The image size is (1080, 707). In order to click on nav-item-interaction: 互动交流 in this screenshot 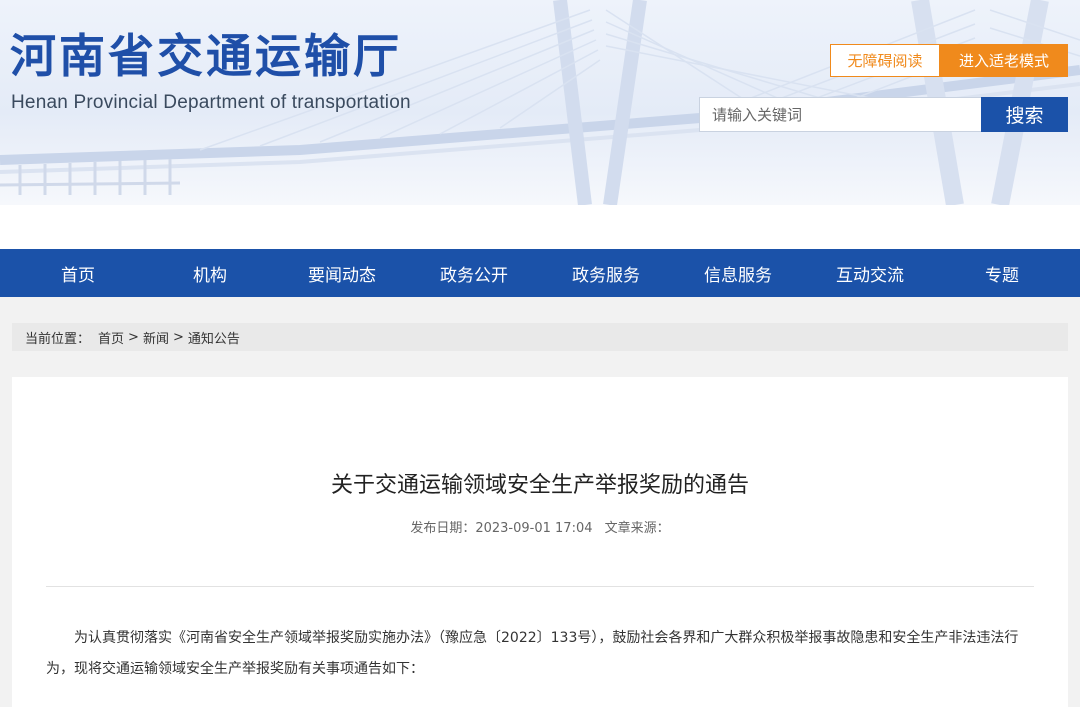, I will do `click(870, 273)`.